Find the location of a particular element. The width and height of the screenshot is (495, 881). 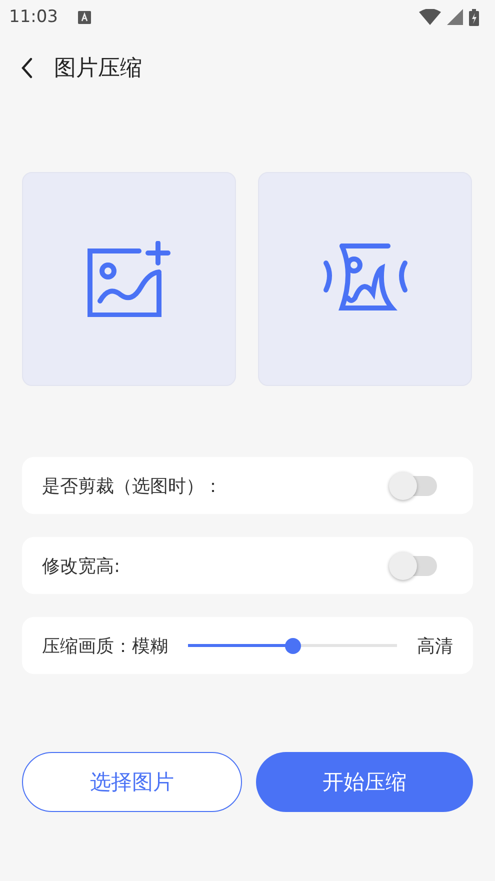

setting-label: 修改宽高: is located at coordinates (81, 566).